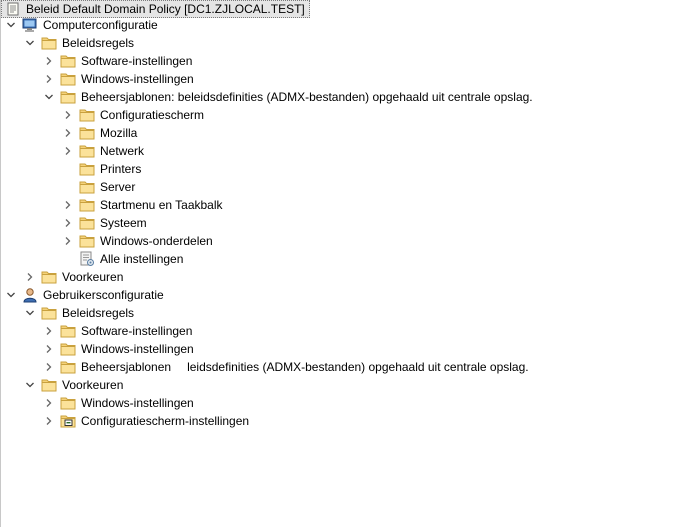 The width and height of the screenshot is (682, 527). I want to click on tree-node-printers: Printers, so click(102, 169).